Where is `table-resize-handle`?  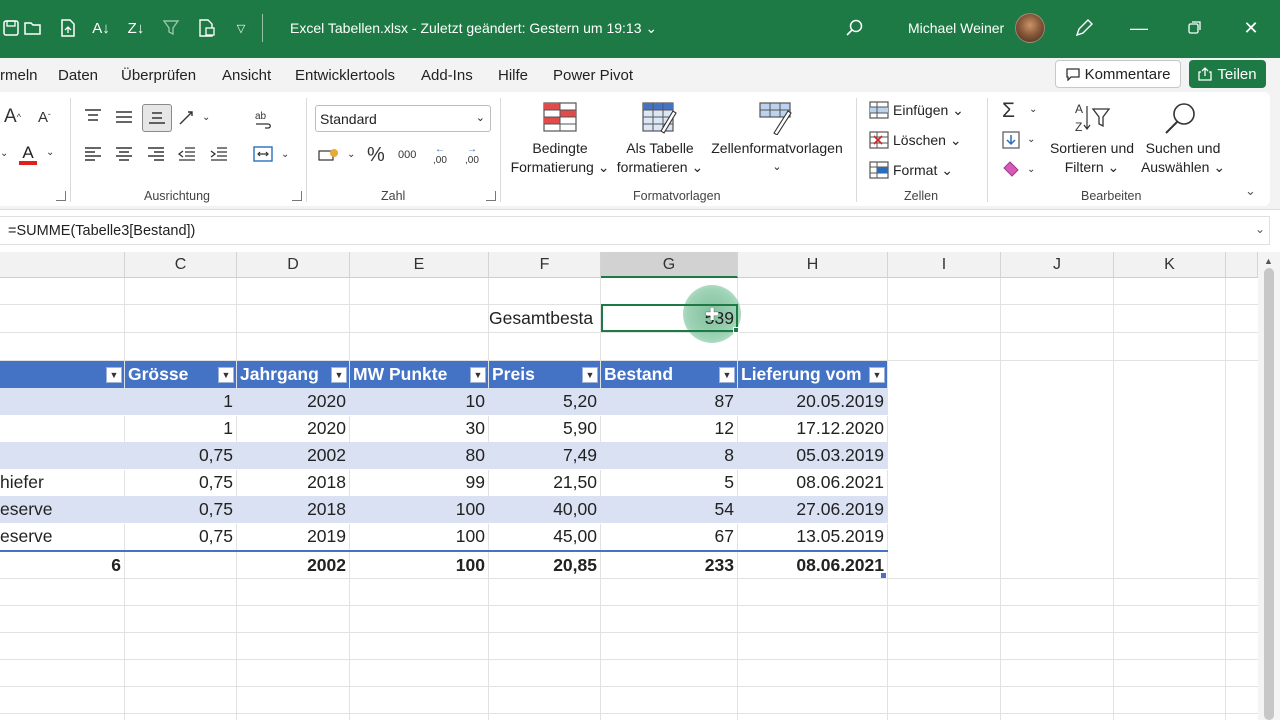 table-resize-handle is located at coordinates (883, 575).